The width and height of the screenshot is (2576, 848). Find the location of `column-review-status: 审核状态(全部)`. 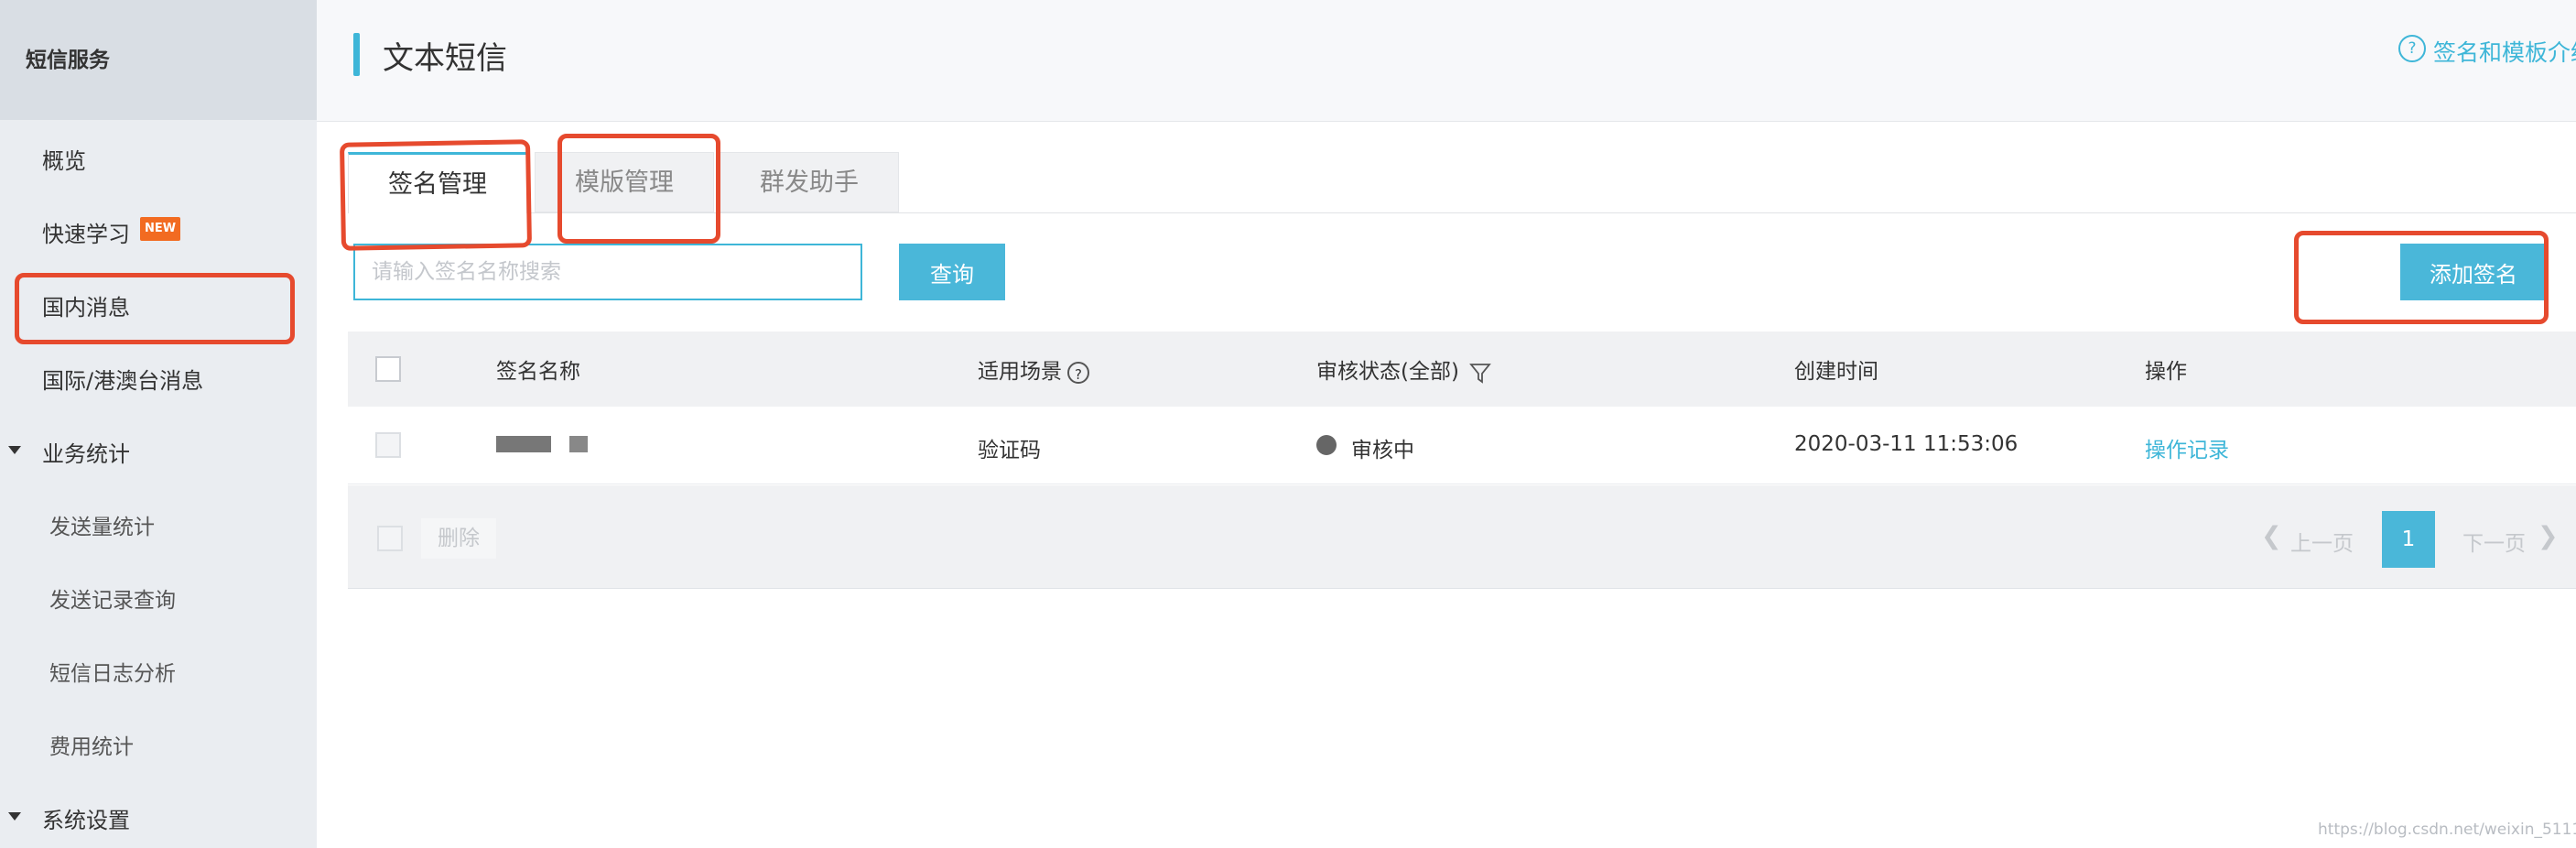

column-review-status: 审核状态(全部) is located at coordinates (1404, 369).